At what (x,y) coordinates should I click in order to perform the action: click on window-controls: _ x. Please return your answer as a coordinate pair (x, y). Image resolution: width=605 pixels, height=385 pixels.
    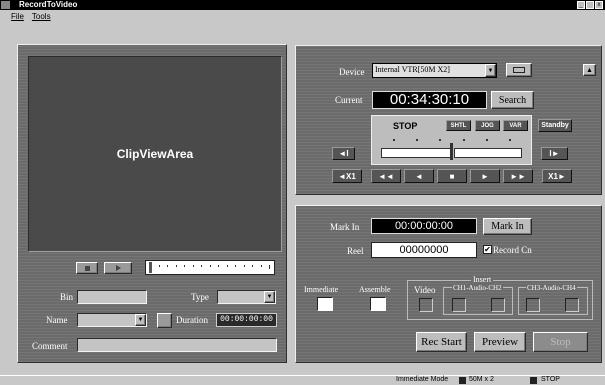
    Looking at the image, I should click on (590, 5).